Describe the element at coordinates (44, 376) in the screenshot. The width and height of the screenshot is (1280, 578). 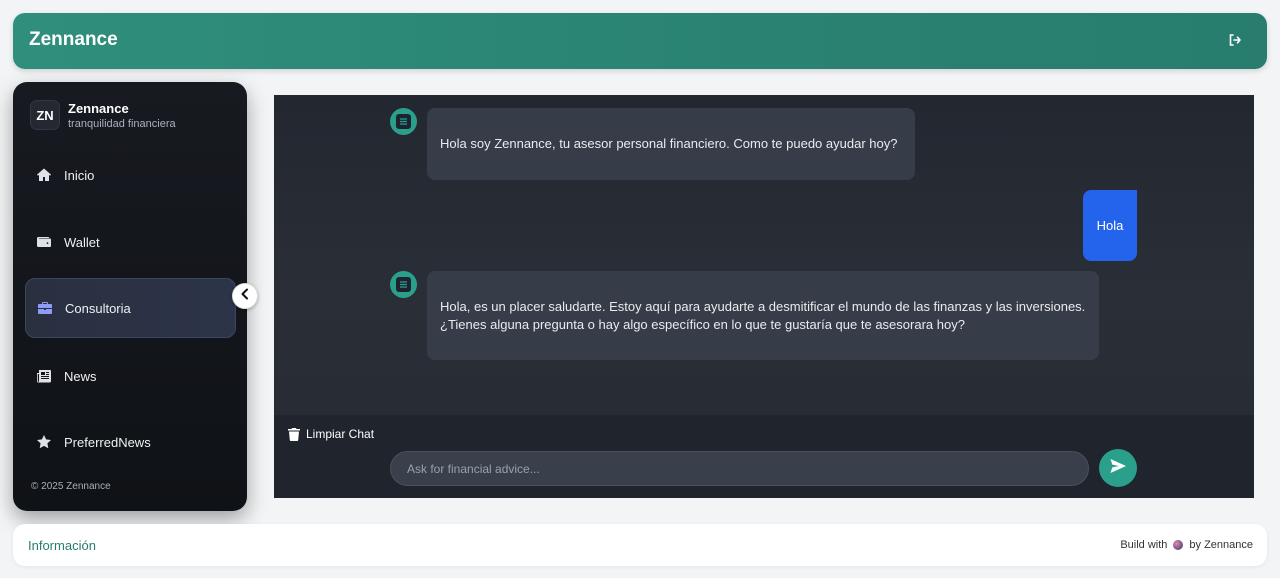
I see `newspaper-icon` at that location.